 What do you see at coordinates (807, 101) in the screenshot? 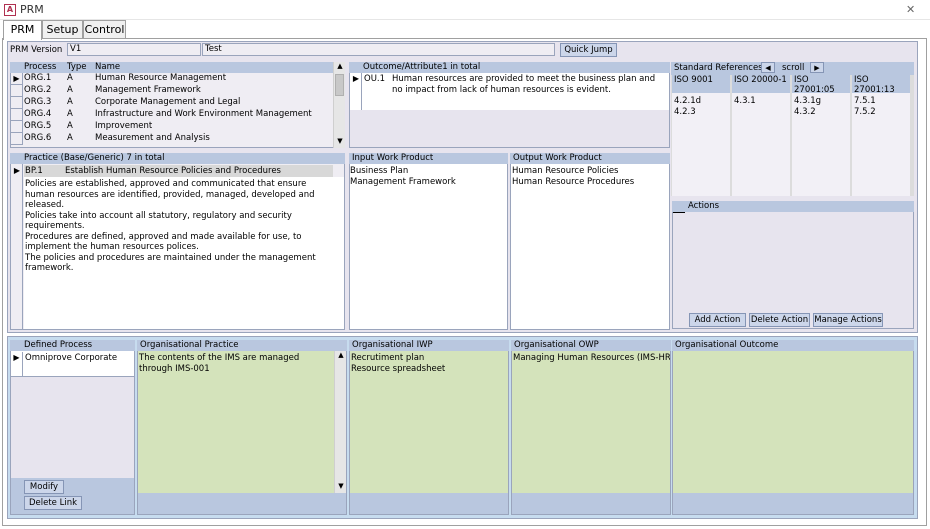
I see `standard-ref-value: 4.3.1g` at bounding box center [807, 101].